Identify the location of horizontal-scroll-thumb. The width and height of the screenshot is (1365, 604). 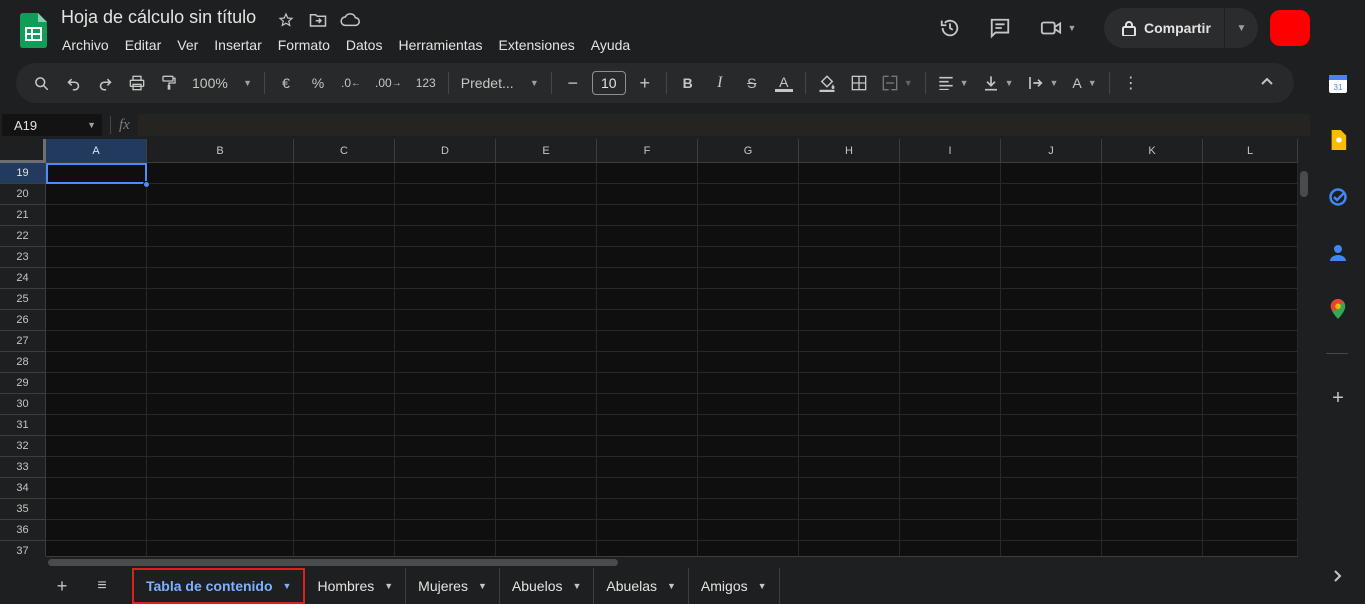
(333, 562).